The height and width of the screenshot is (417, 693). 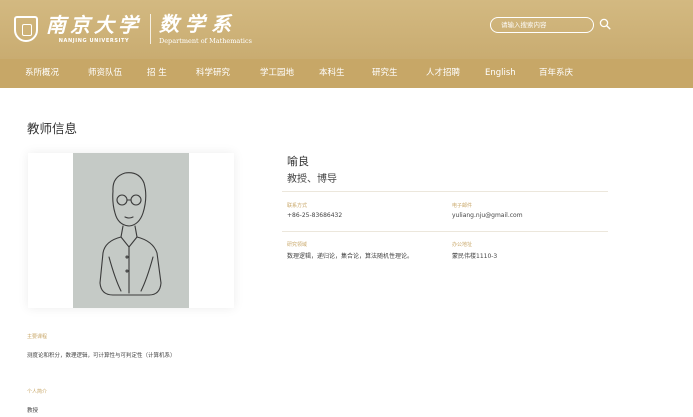 I want to click on teacher-photo-card, so click(x=131, y=230).